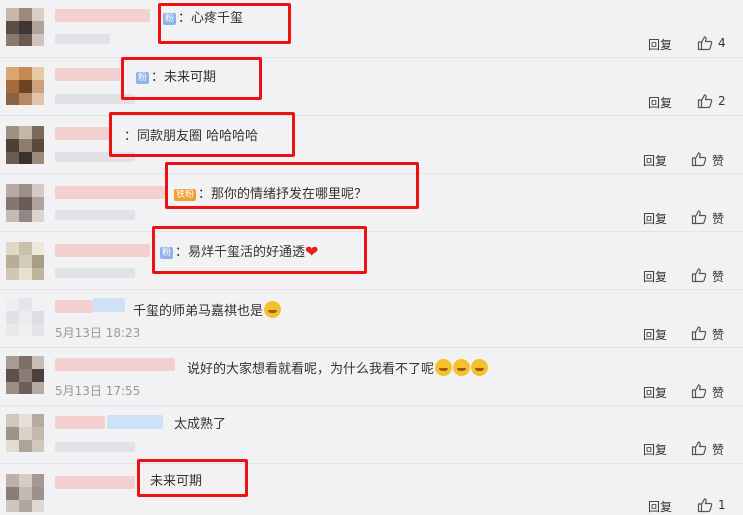 Image resolution: width=743 pixels, height=515 pixels. What do you see at coordinates (722, 43) in the screenshot?
I see `like-count: 4` at bounding box center [722, 43].